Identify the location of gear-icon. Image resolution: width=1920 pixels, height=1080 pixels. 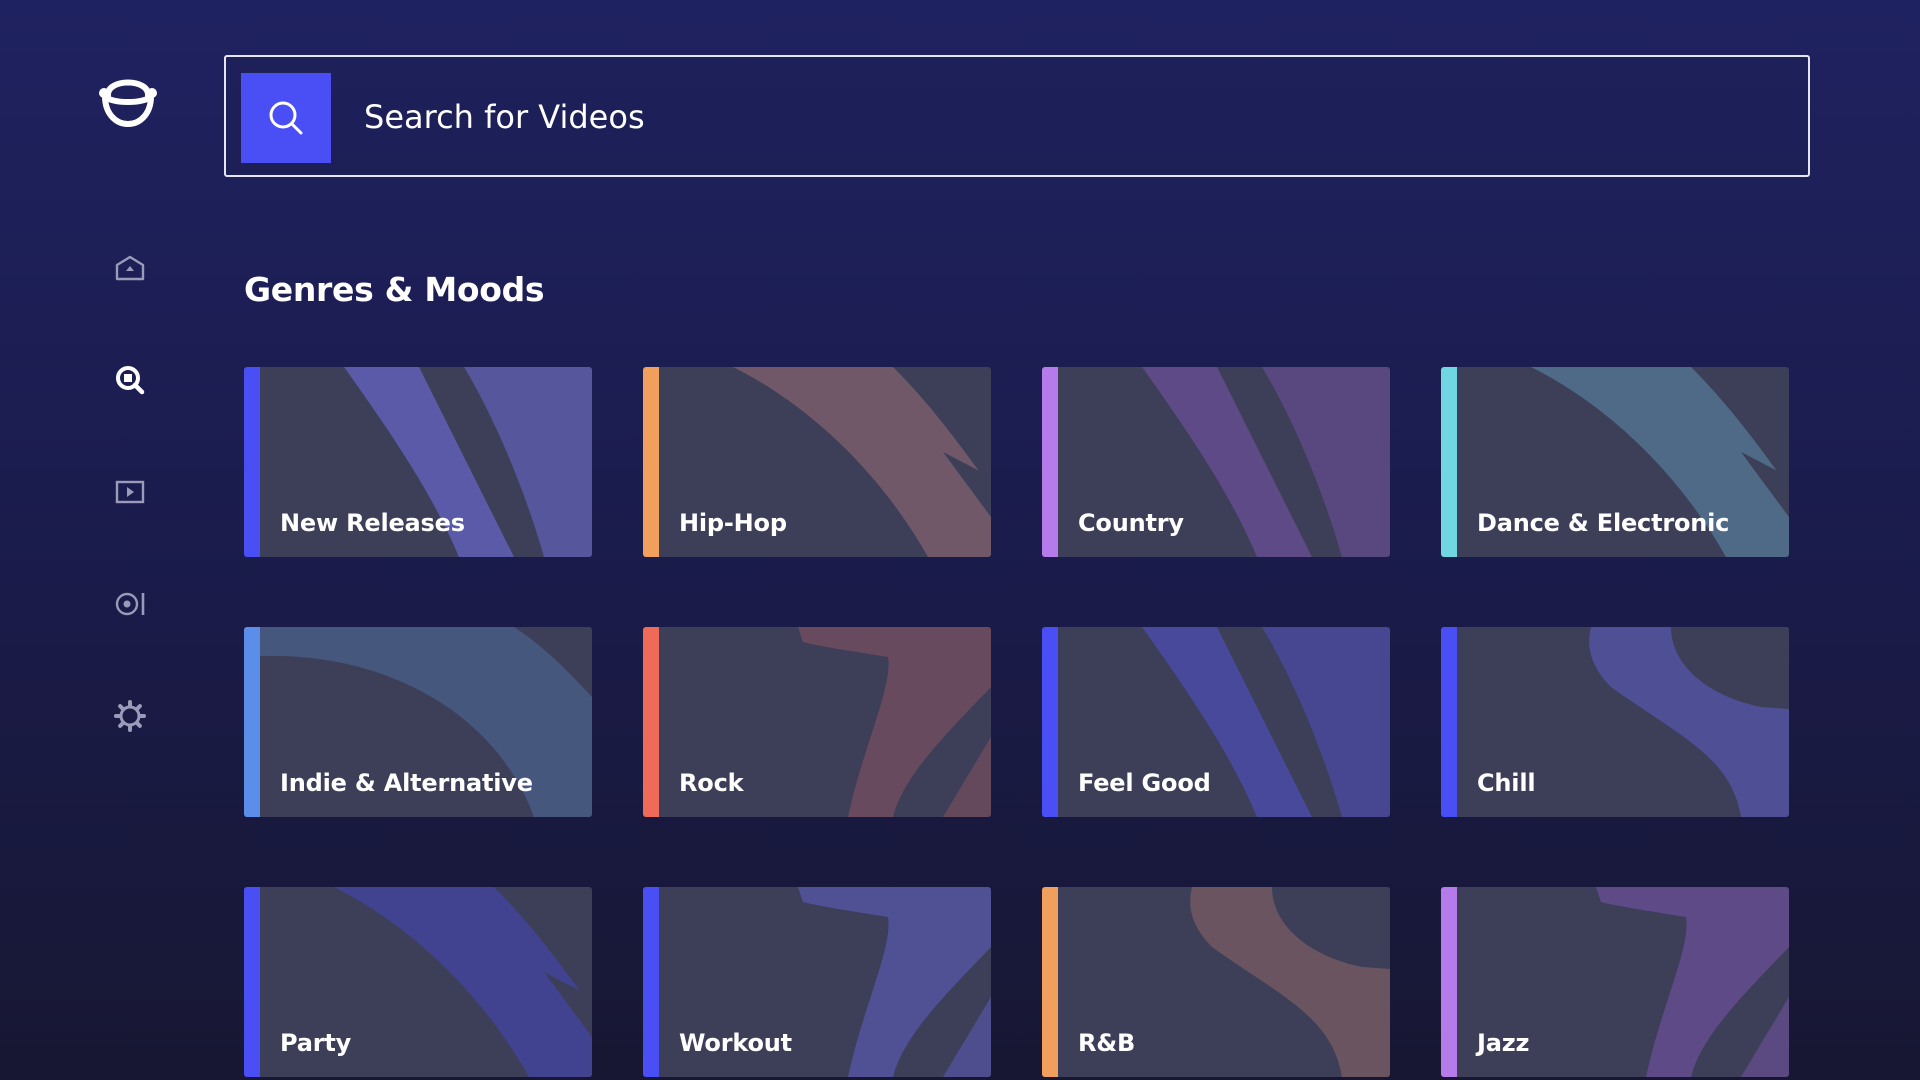
(130, 716).